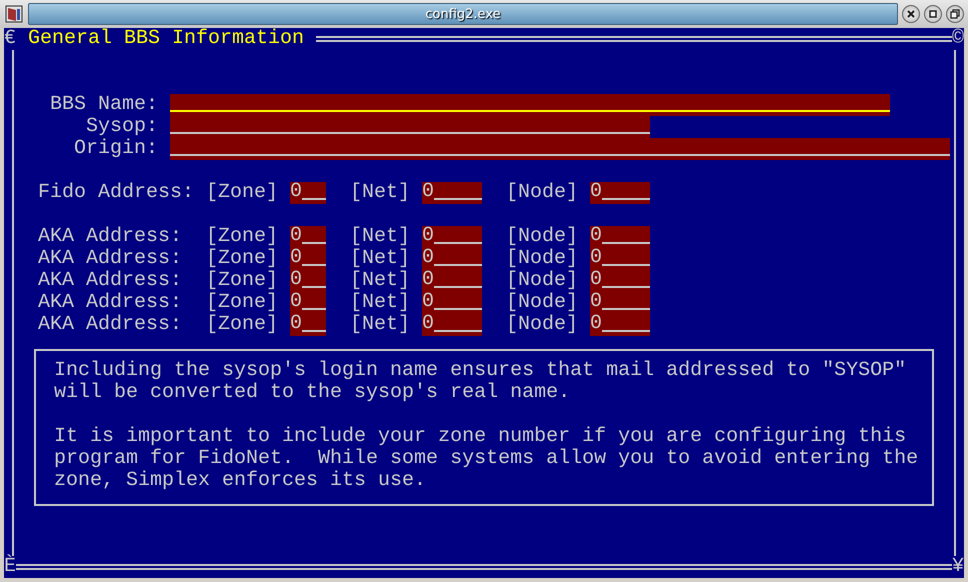 This screenshot has height=582, width=968. Describe the element at coordinates (10, 39) in the screenshot. I see `corner-glyph: €` at that location.